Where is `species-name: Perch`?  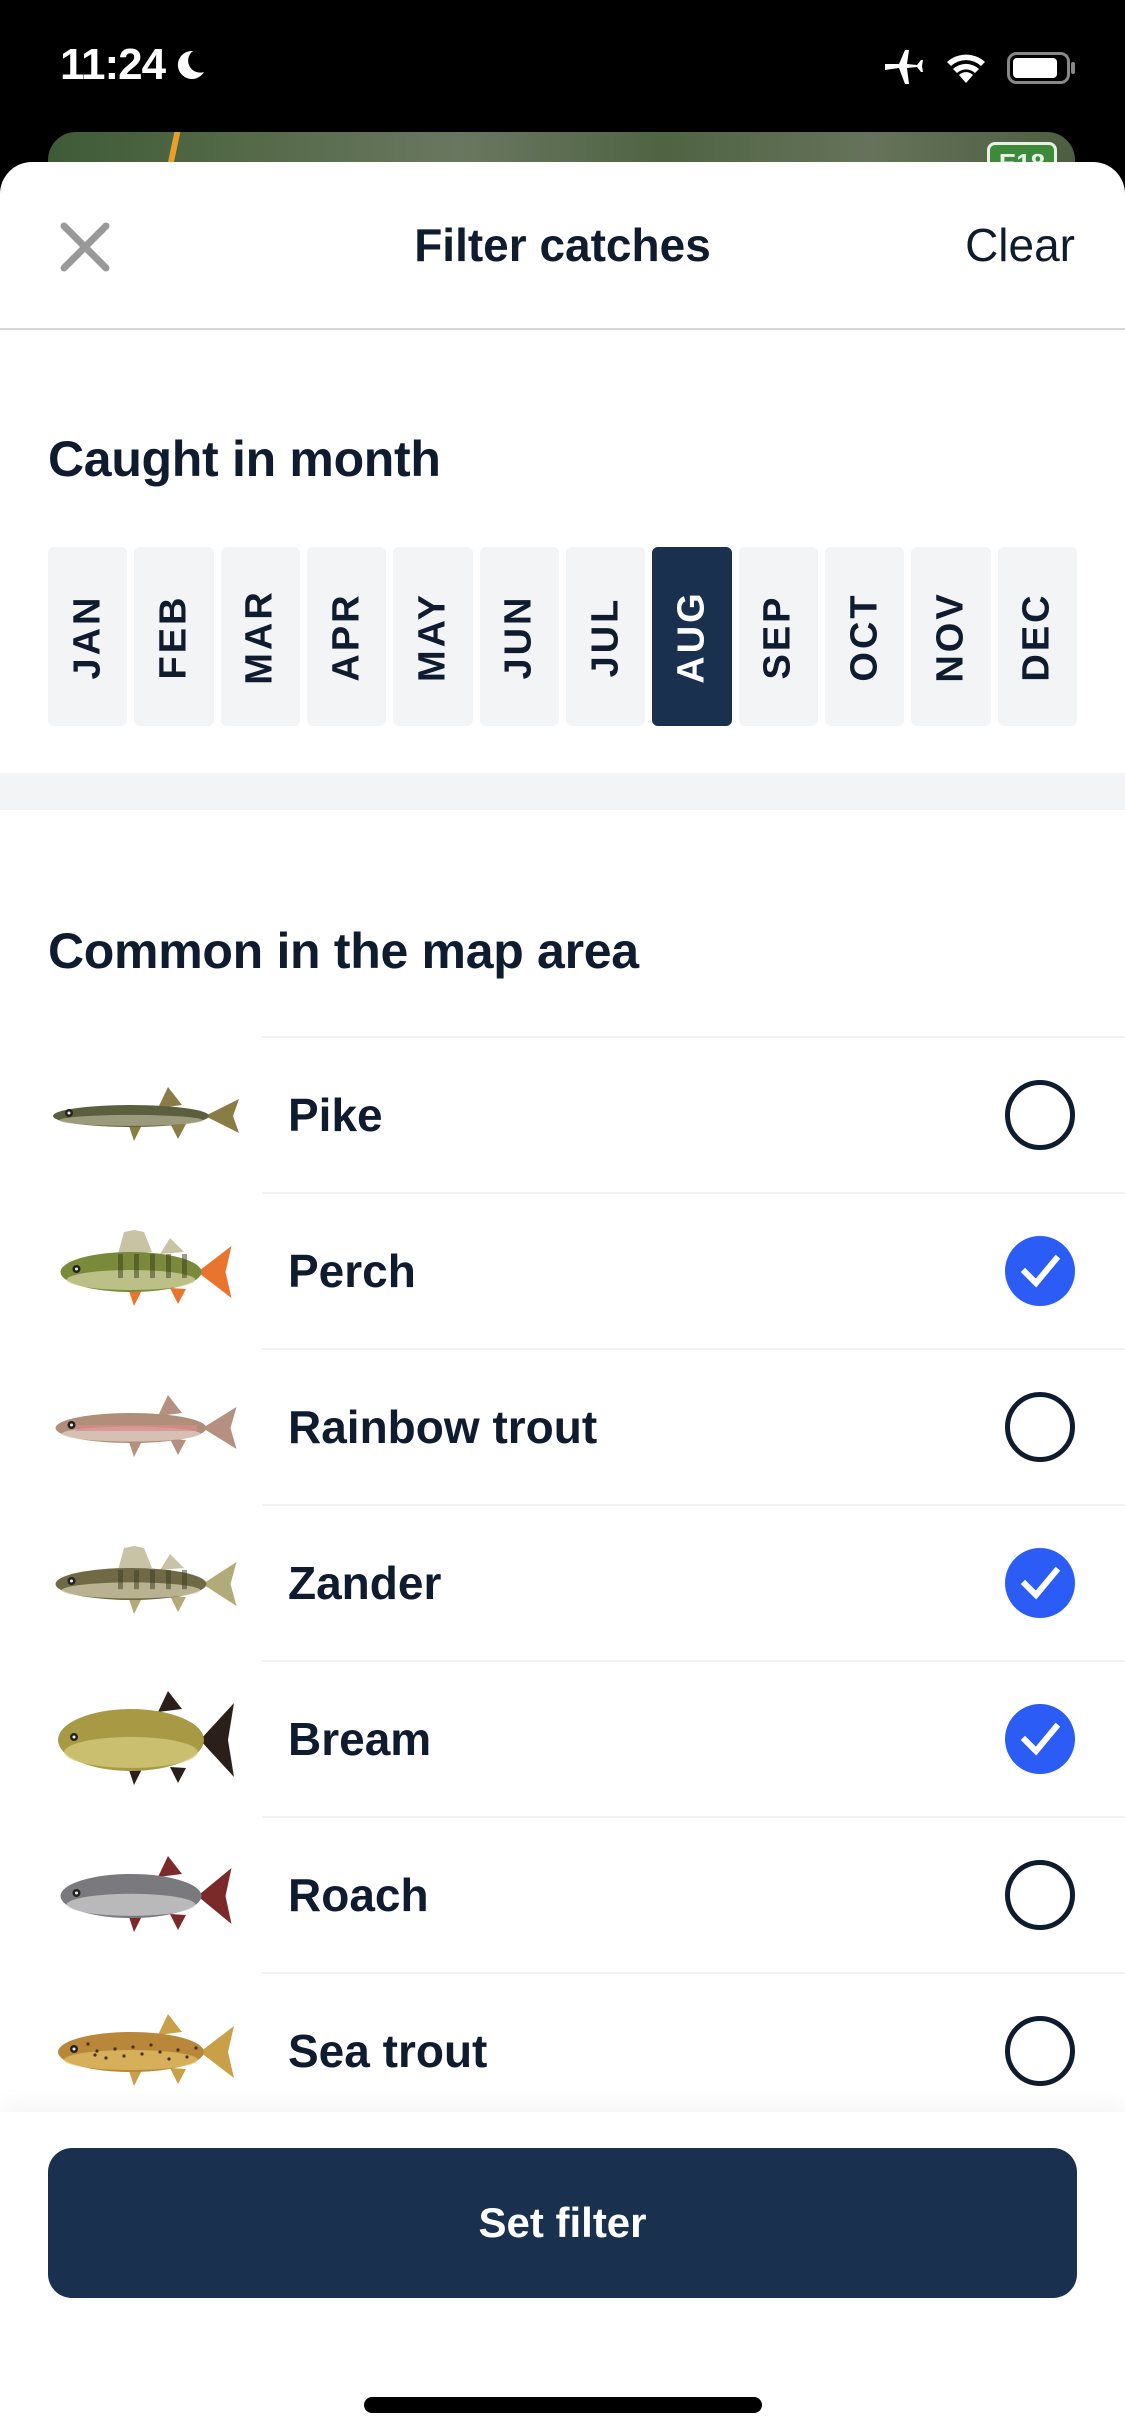
species-name: Perch is located at coordinates (352, 1271).